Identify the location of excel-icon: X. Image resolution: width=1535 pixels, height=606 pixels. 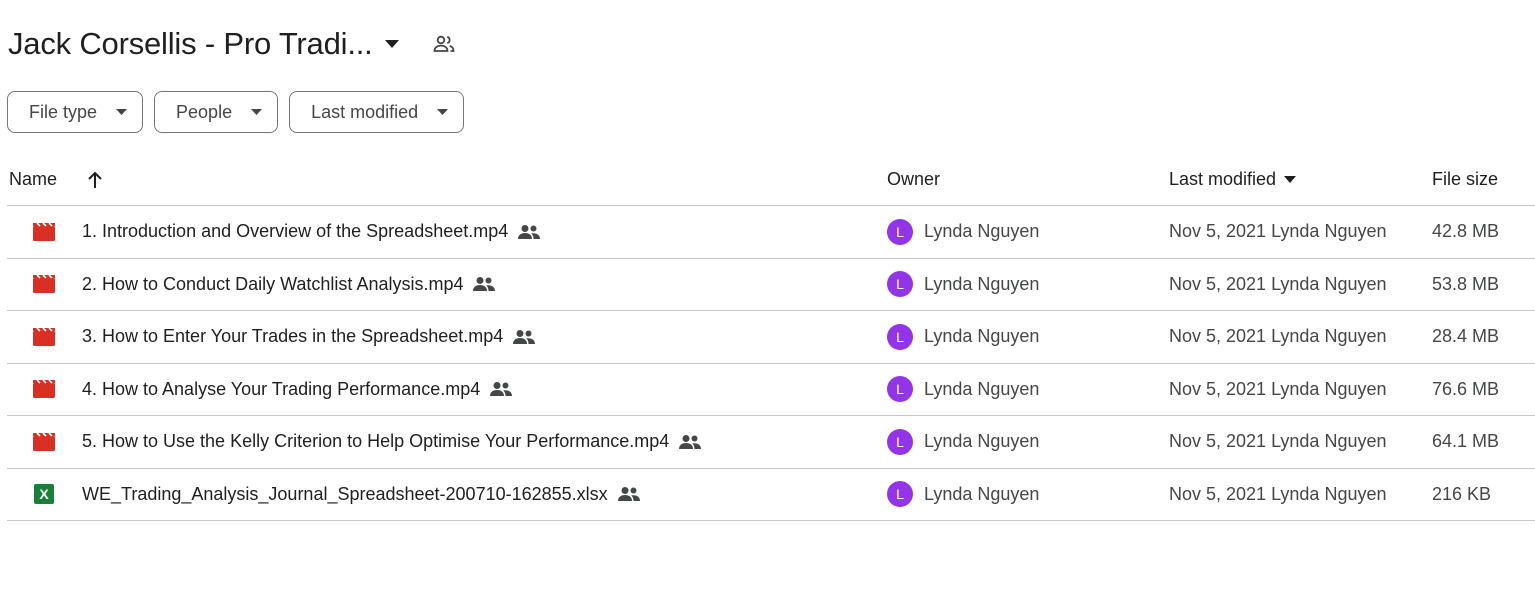
(44, 494).